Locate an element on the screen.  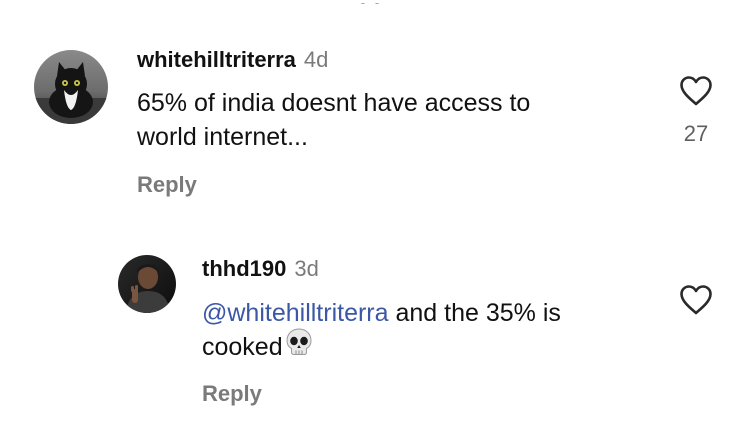
comment-username: thhd190 is located at coordinates (244, 268).